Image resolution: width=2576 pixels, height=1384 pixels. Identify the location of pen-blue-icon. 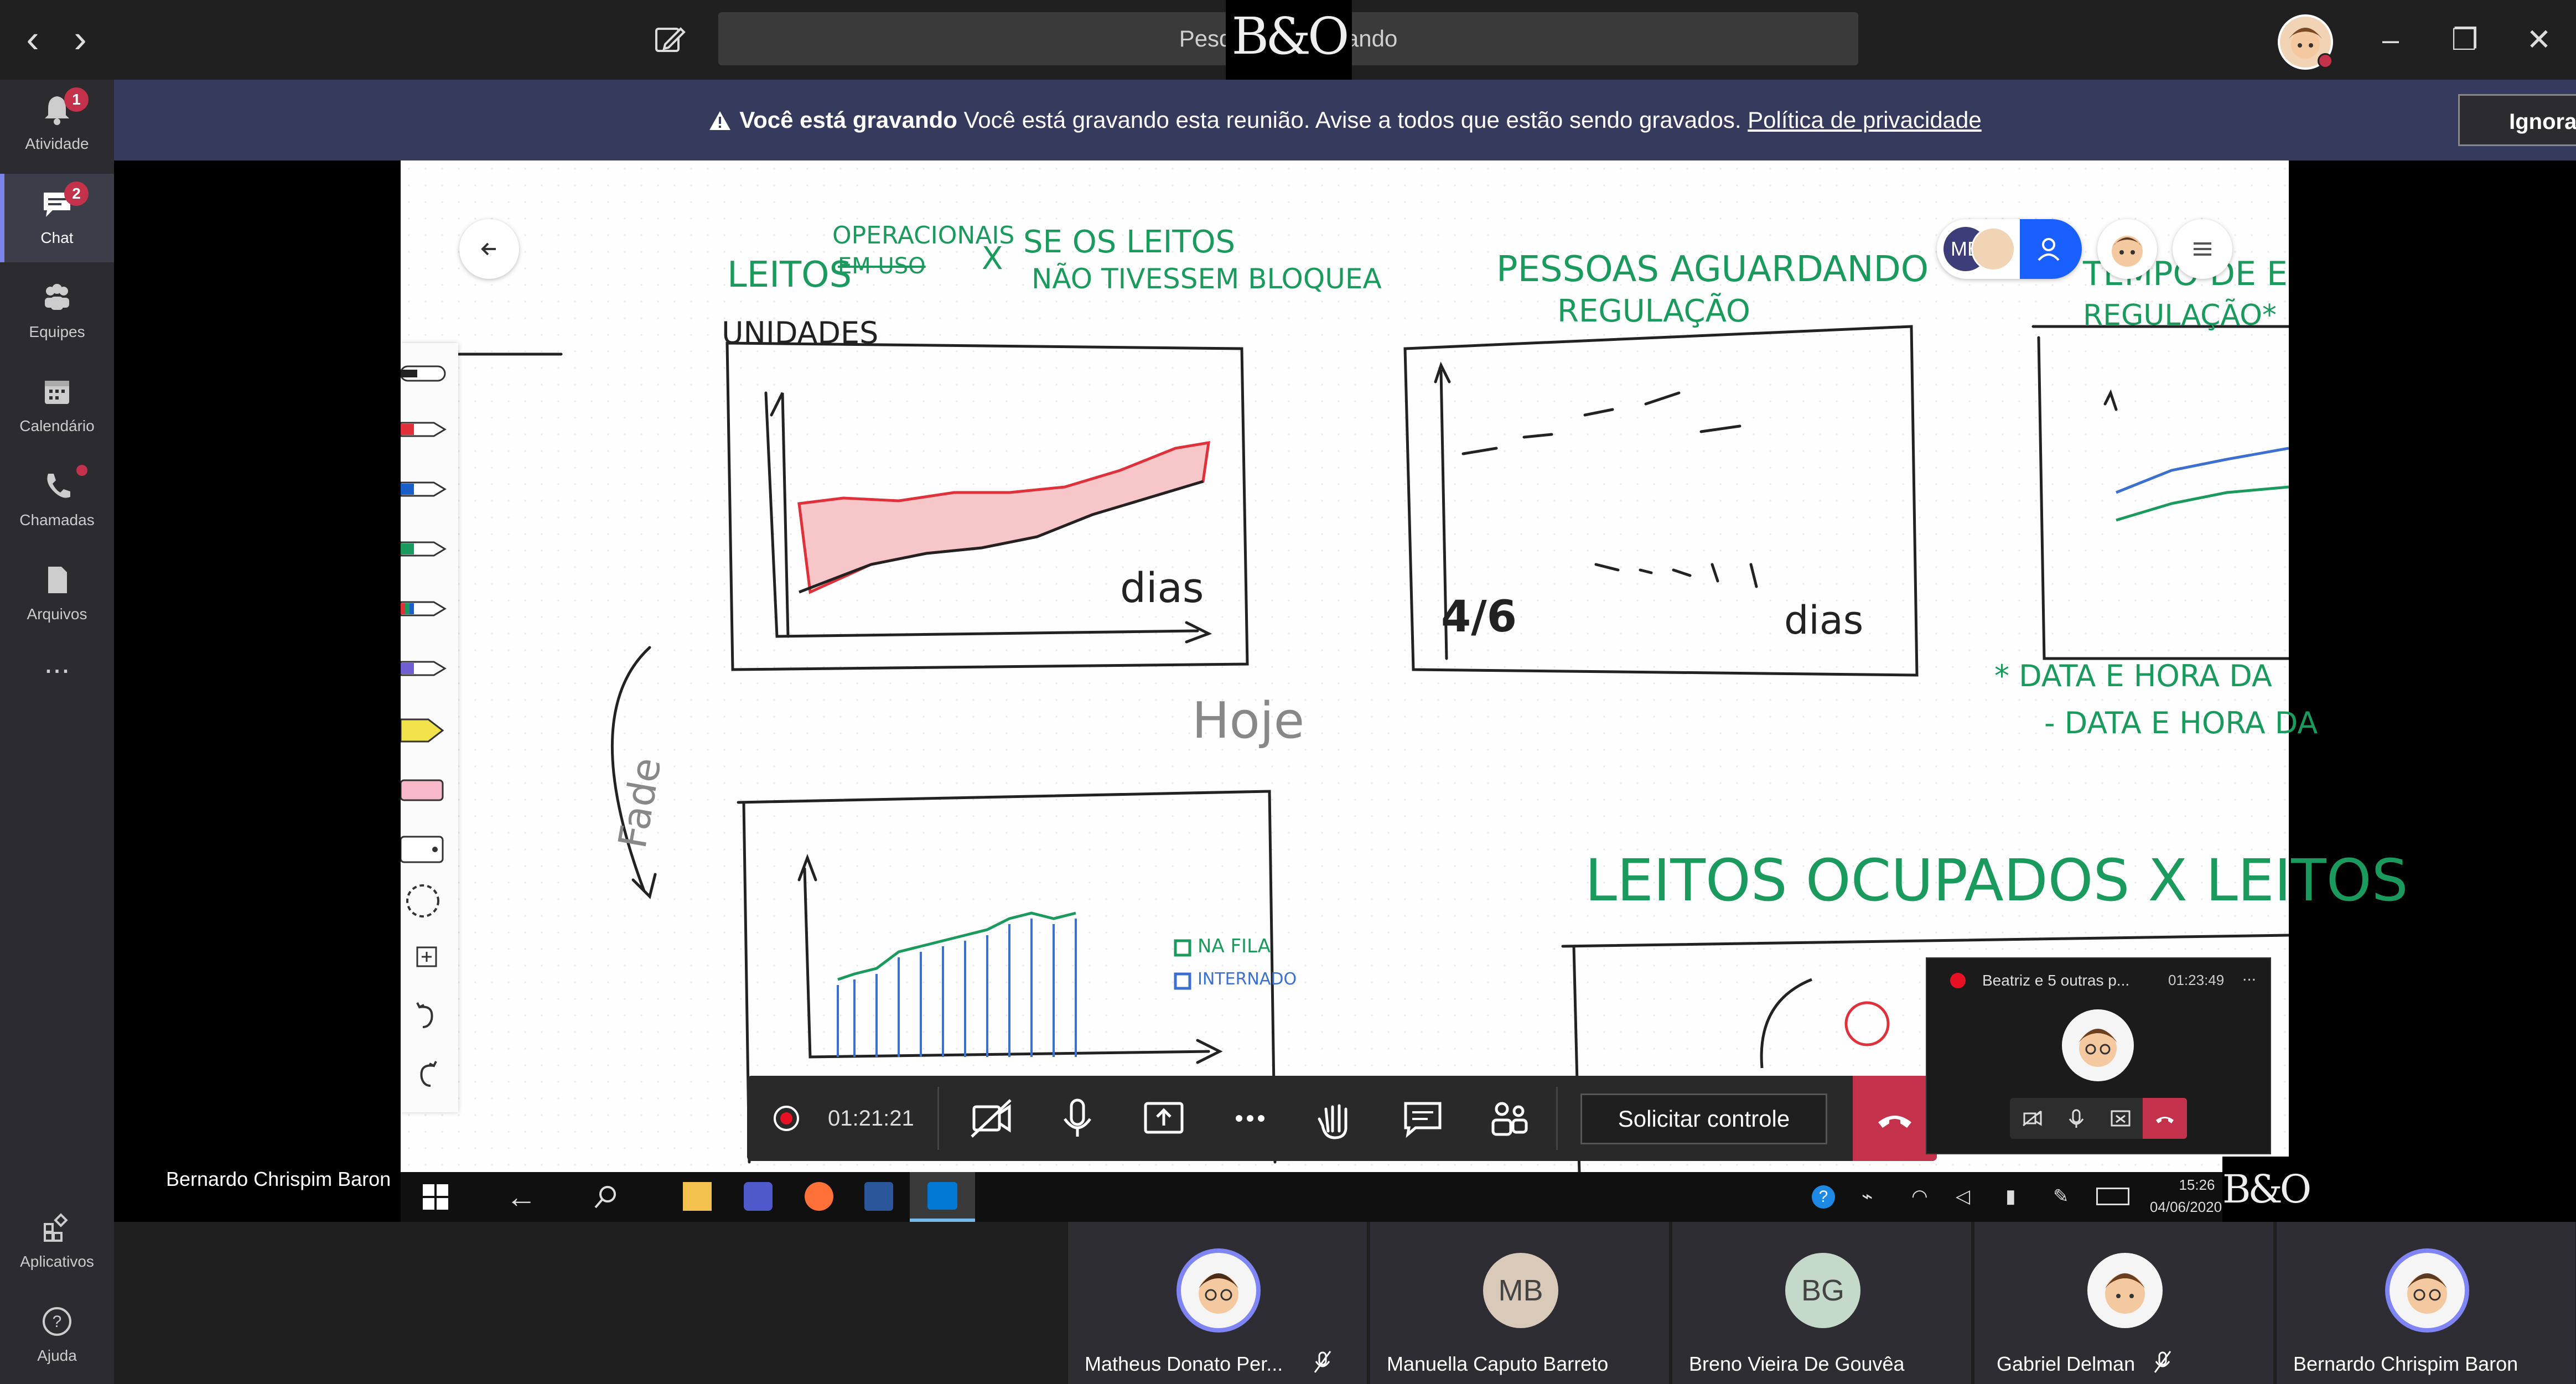
(423, 489).